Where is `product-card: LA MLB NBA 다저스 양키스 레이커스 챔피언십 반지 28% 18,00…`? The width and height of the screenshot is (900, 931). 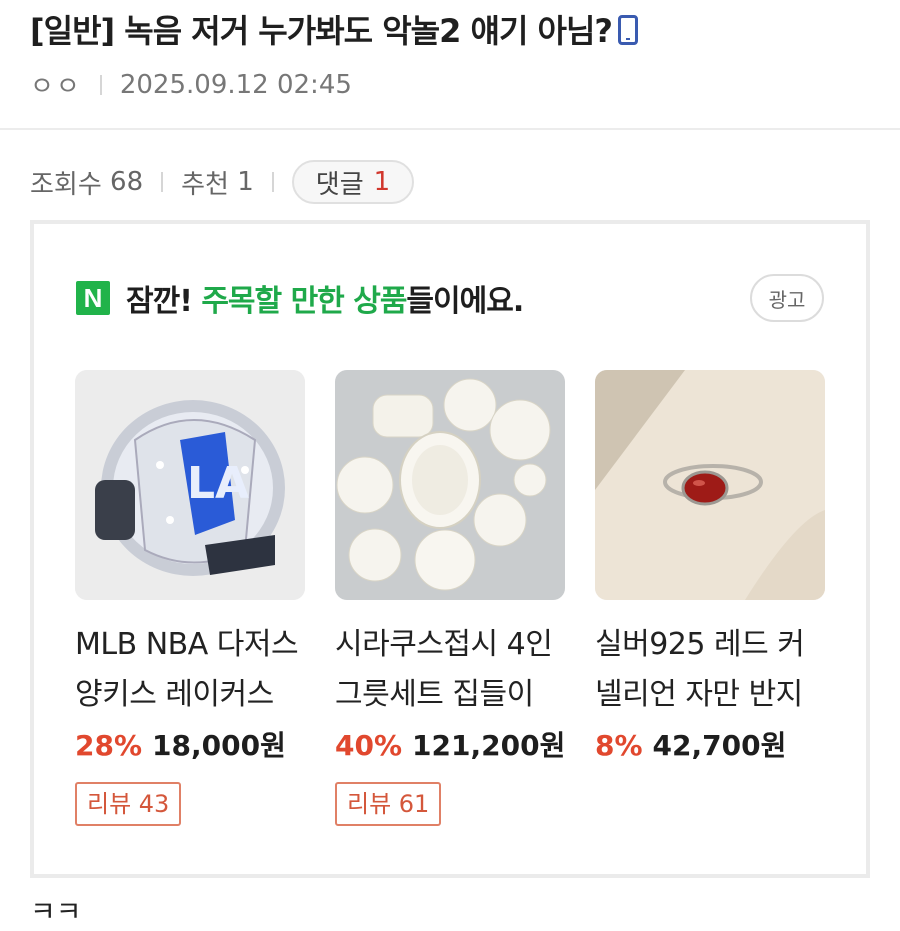 product-card: LA MLB NBA 다저스 양키스 레이커스 챔피언십 반지 28% 18,00… is located at coordinates (190, 598).